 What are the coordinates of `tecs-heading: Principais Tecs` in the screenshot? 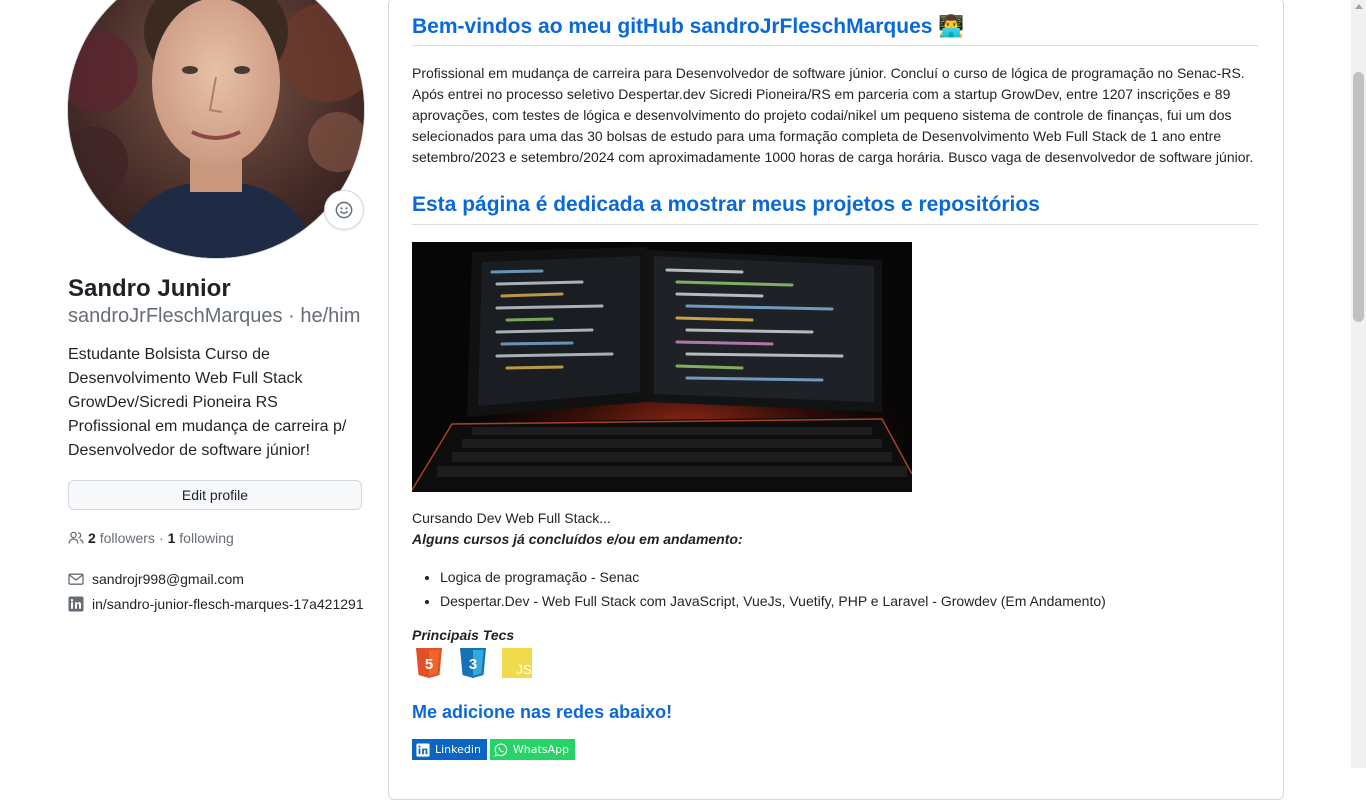 It's located at (463, 635).